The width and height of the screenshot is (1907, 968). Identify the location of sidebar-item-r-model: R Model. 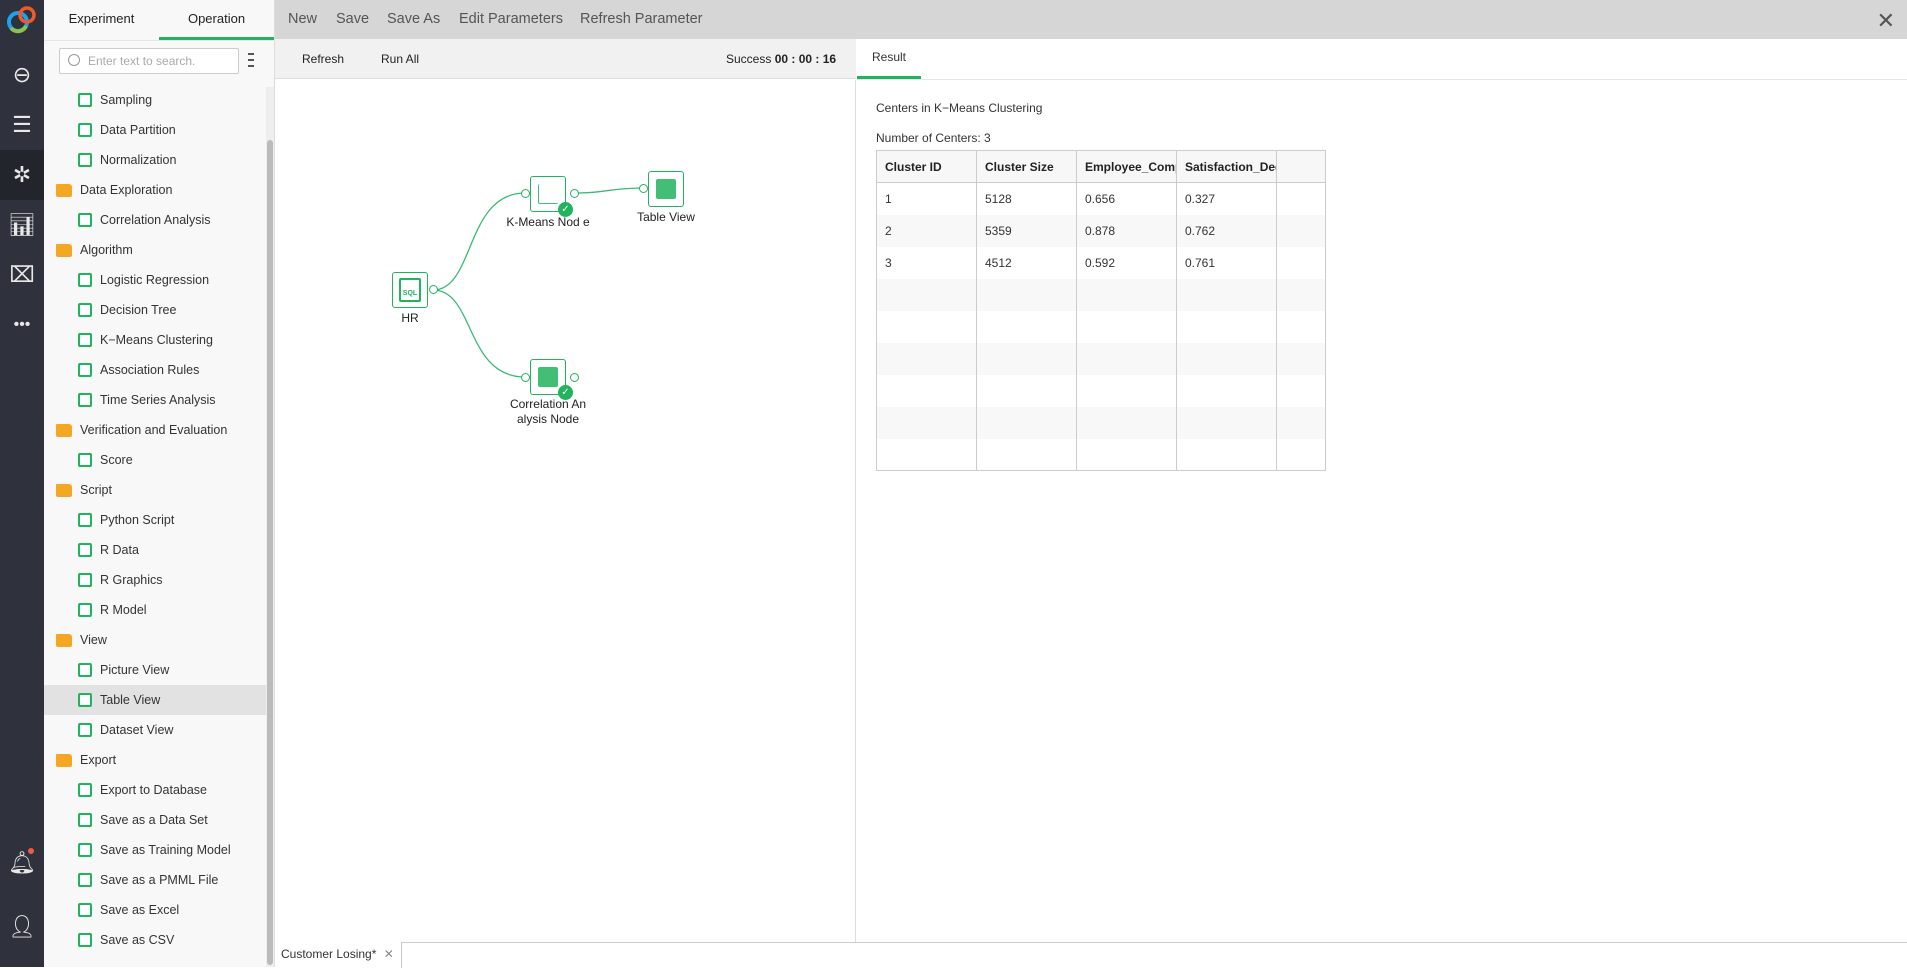
(155, 610).